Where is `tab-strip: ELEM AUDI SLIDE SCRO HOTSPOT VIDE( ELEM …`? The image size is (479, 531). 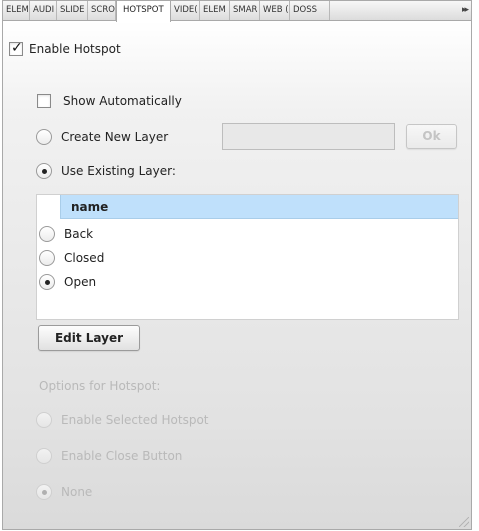 tab-strip: ELEM AUDI SLIDE SCRO HOTSPOT VIDE( ELEM … is located at coordinates (237, 11).